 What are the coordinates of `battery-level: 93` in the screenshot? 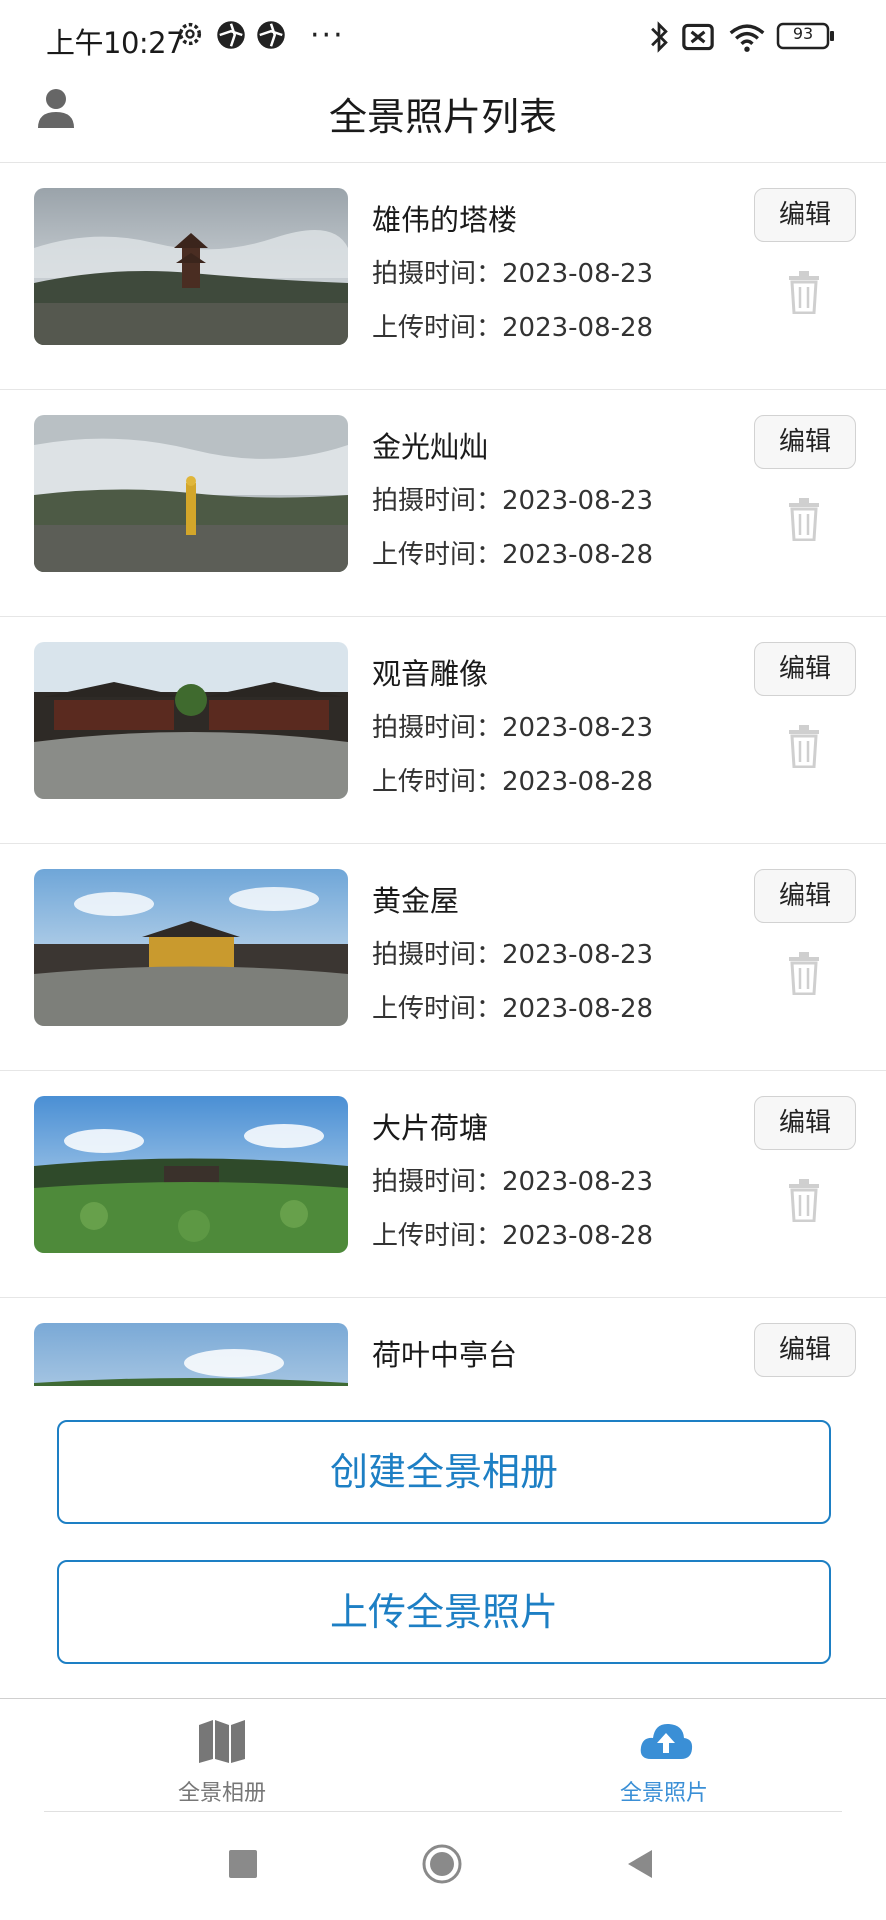 It's located at (803, 33).